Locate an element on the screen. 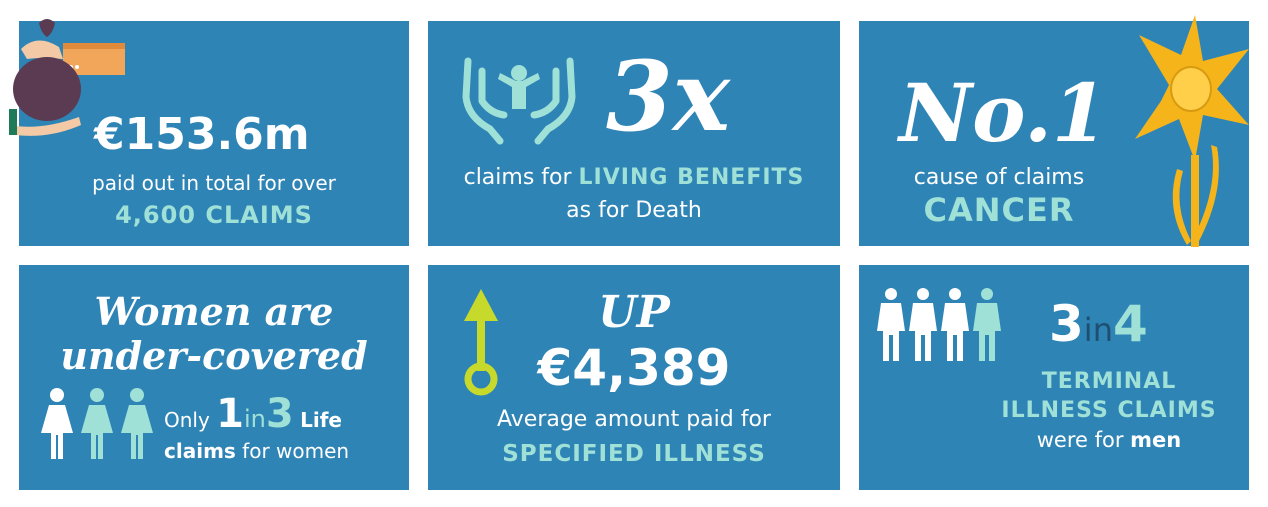  line1-prefix: claims for is located at coordinates (517, 177).